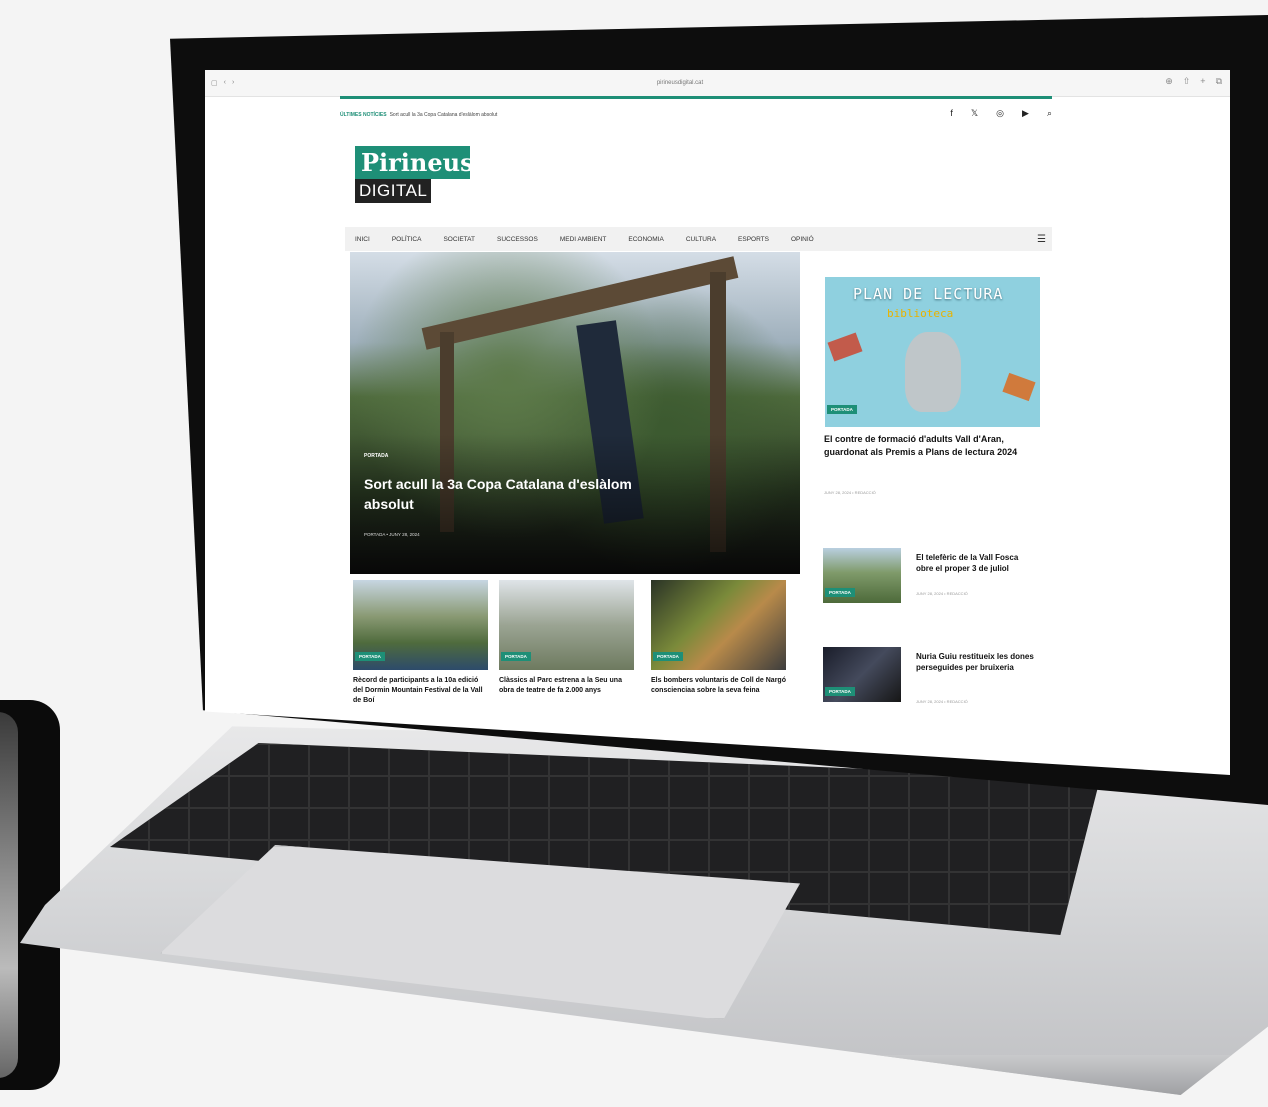 The height and width of the screenshot is (1107, 1268). What do you see at coordinates (363, 115) in the screenshot?
I see `ticker-label: ÚLTIMES NOTÍCIES` at bounding box center [363, 115].